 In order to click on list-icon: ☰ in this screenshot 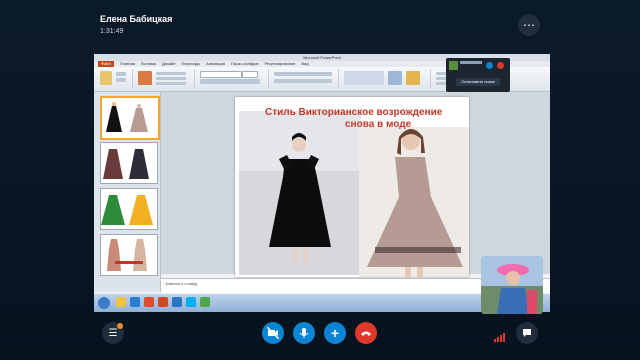, I will do `click(113, 333)`.